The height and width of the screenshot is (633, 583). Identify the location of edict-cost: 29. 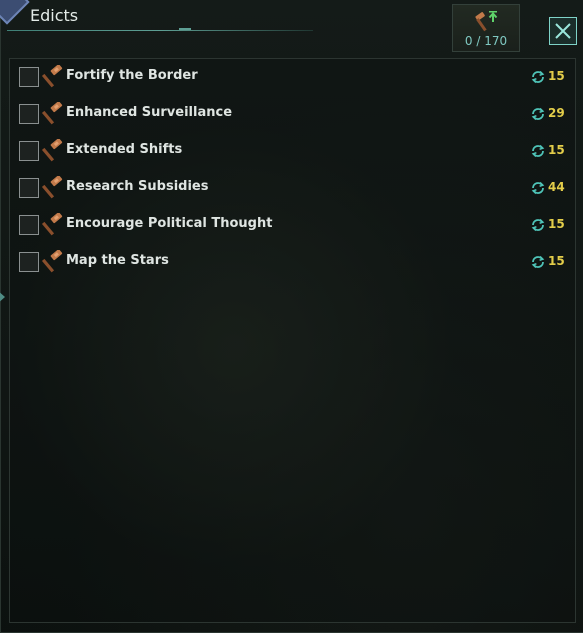
(556, 113).